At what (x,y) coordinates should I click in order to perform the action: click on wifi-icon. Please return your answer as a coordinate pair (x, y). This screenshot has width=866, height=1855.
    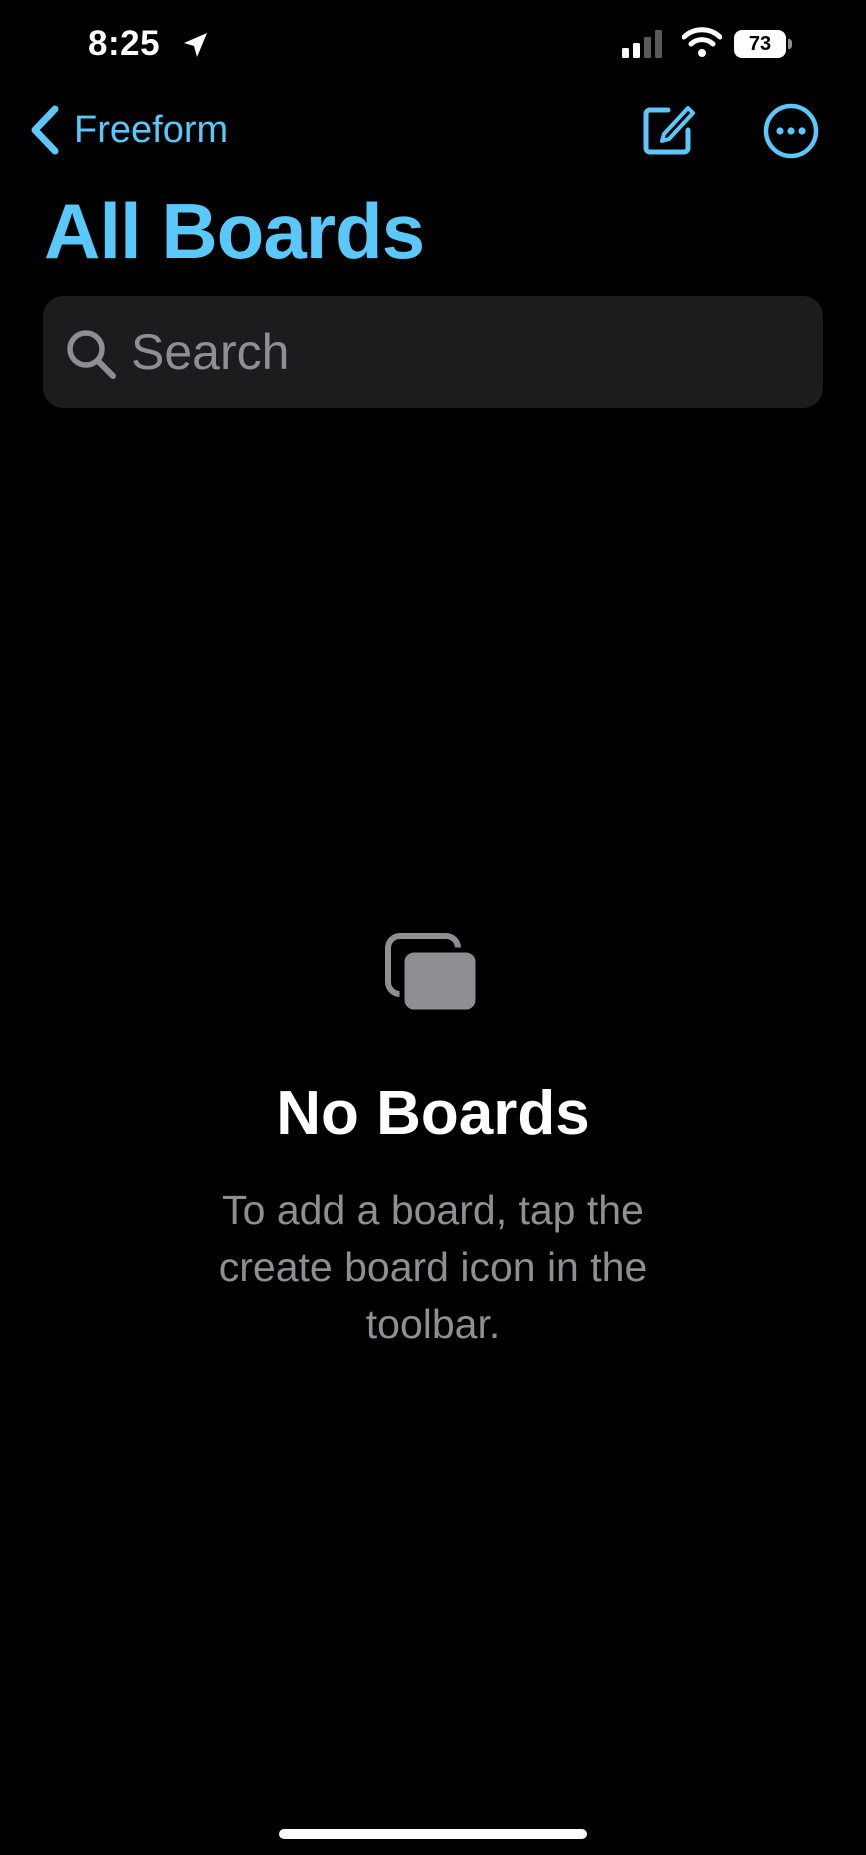
    Looking at the image, I should click on (702, 42).